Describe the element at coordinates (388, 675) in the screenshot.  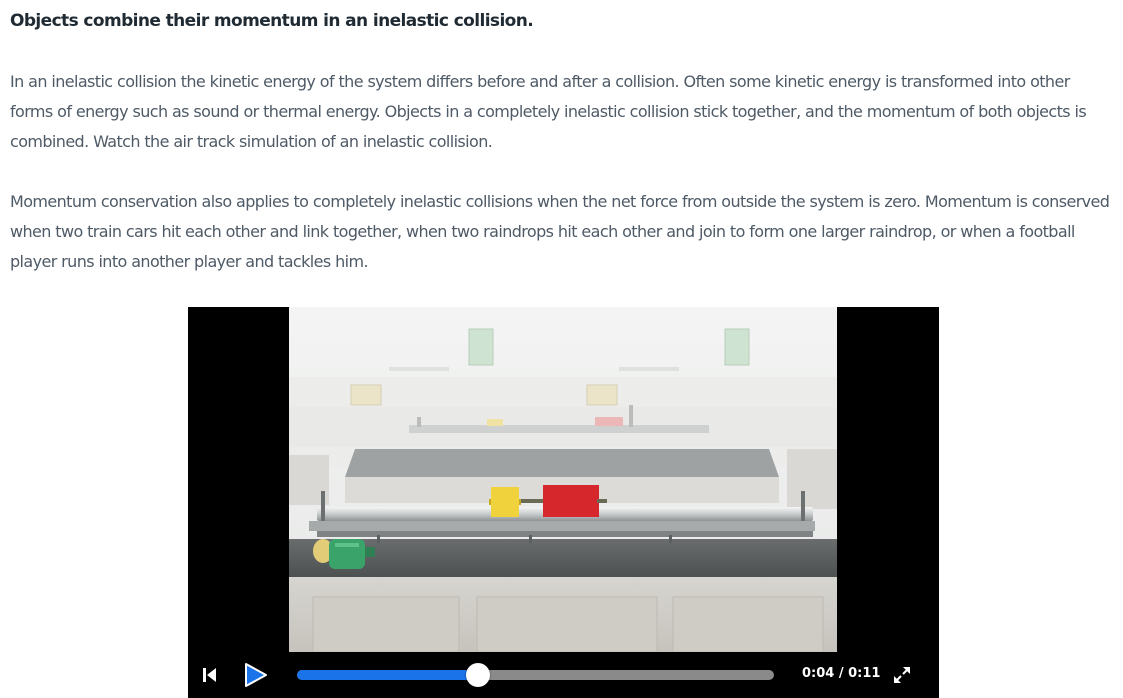
I see `seek-bar-progress` at that location.